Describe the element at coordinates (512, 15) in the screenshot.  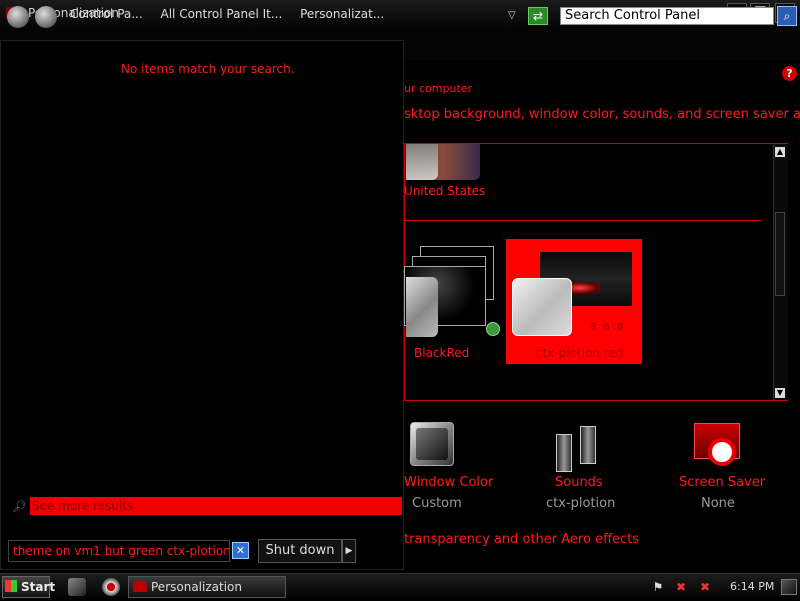
I see `address-dropdown-icon: ▽` at that location.